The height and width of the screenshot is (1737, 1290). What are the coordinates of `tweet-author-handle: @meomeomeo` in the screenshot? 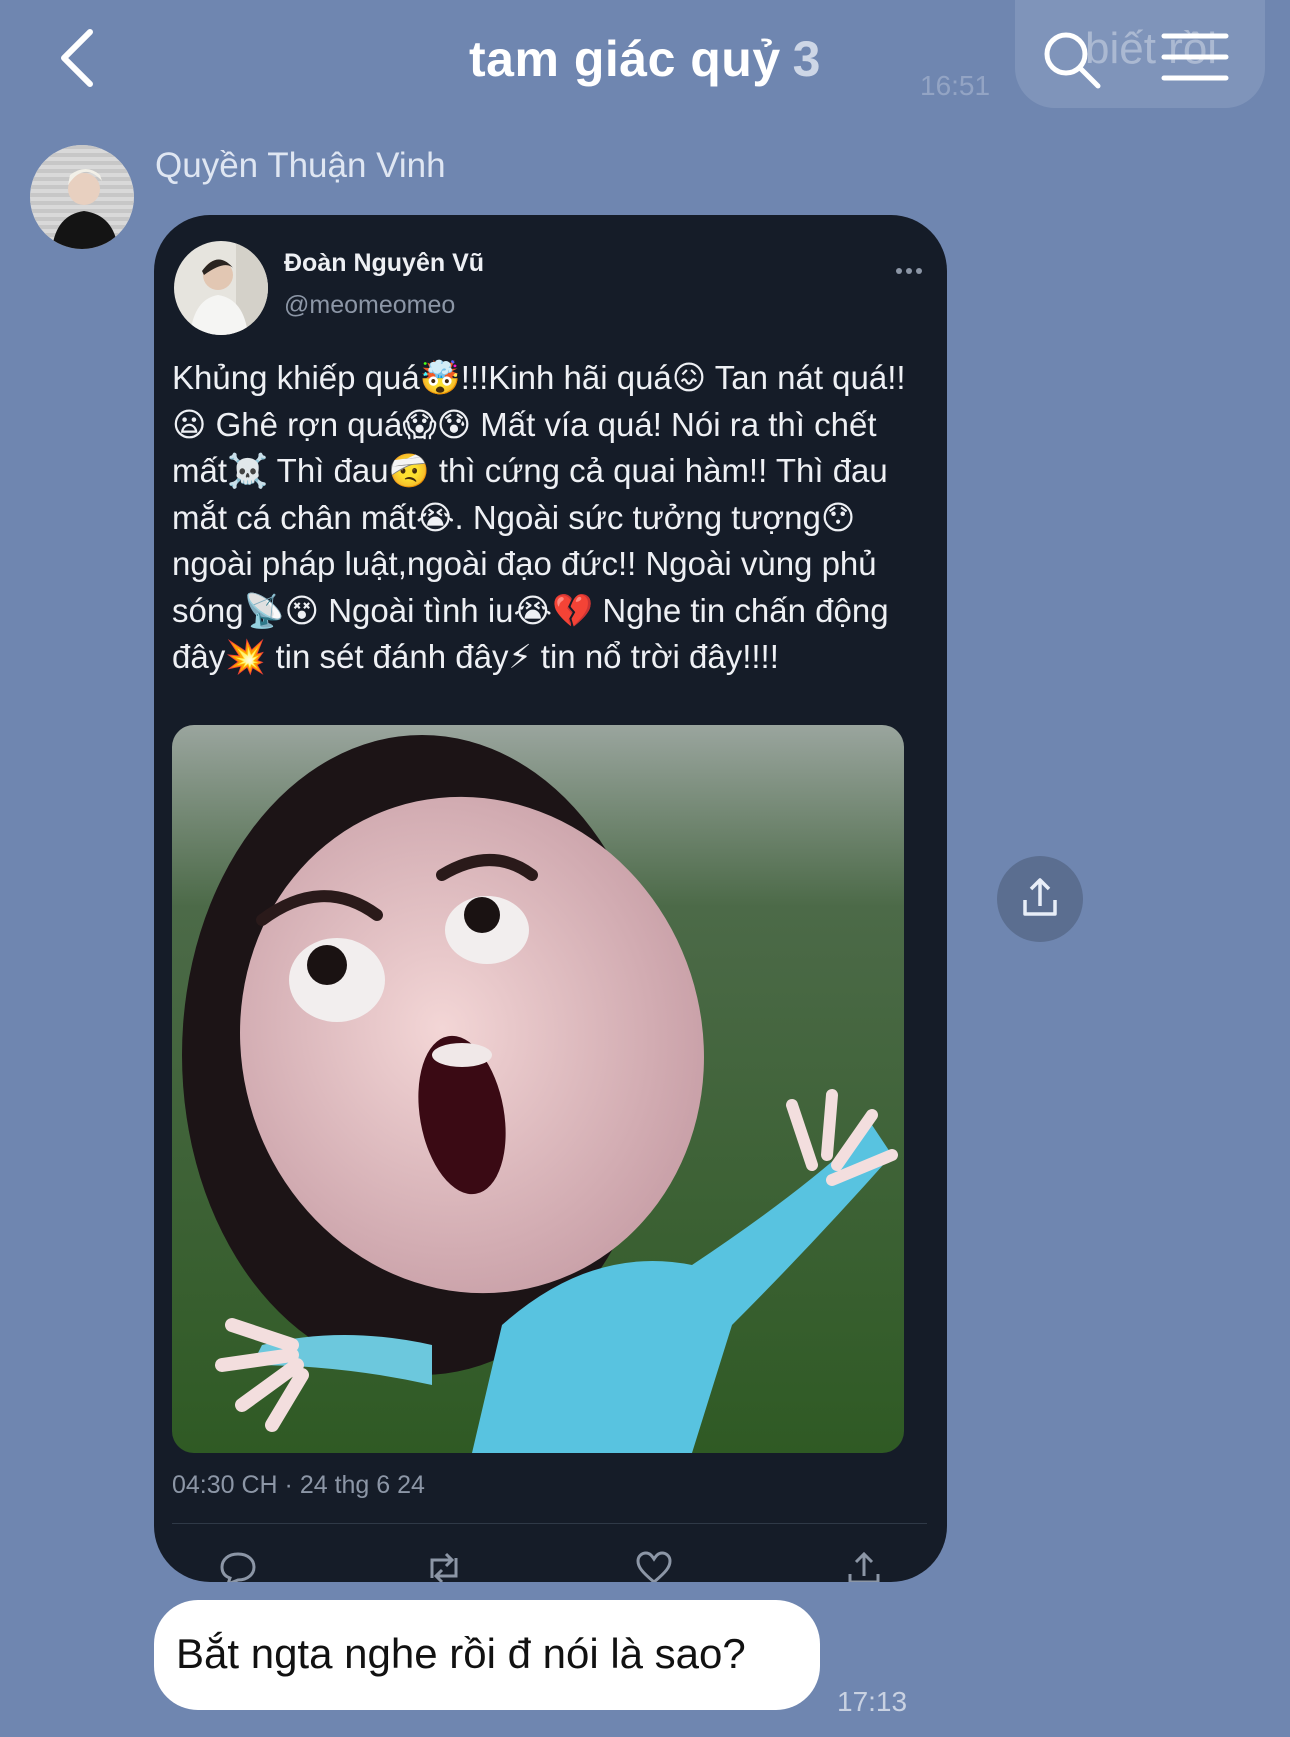 It's located at (370, 305).